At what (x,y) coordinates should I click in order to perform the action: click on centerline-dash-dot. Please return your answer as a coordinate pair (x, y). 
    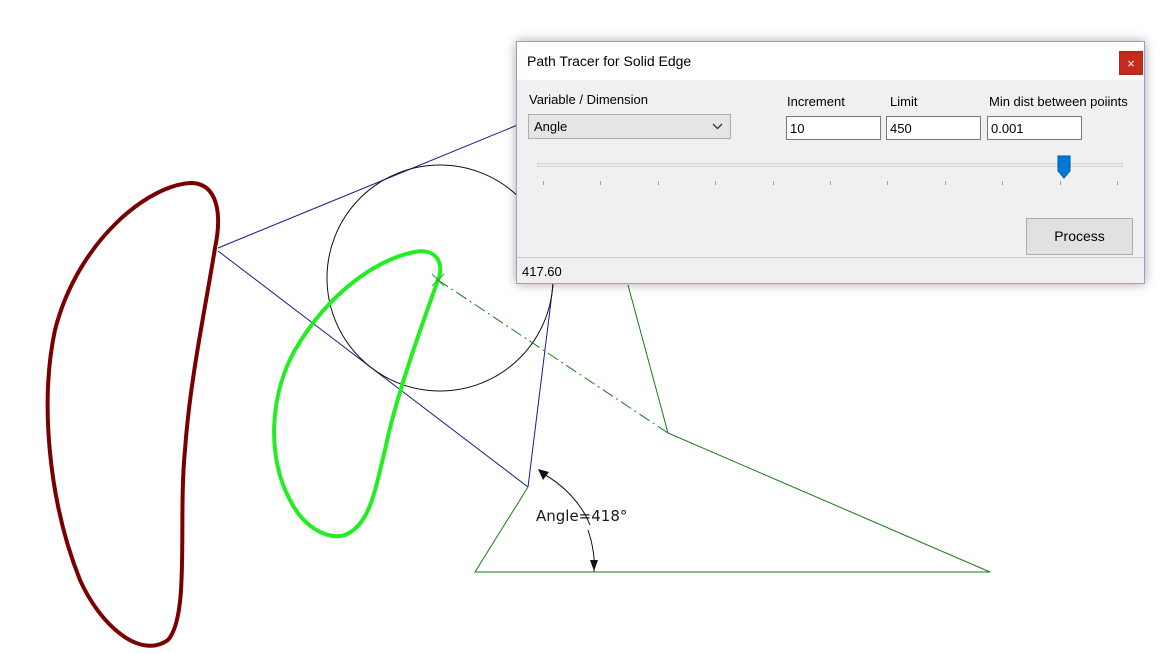
    Looking at the image, I should click on (553, 356).